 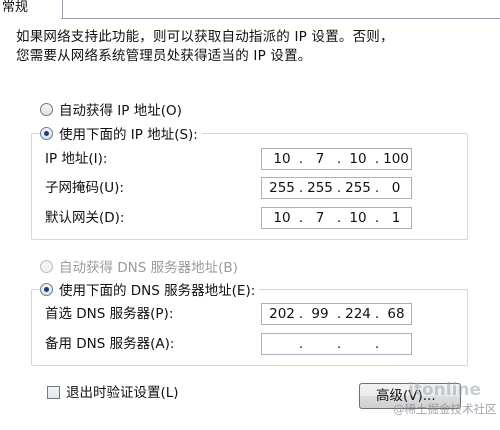 I want to click on ip-auto-option: 自动获得 IP 地址(O), so click(x=111, y=109).